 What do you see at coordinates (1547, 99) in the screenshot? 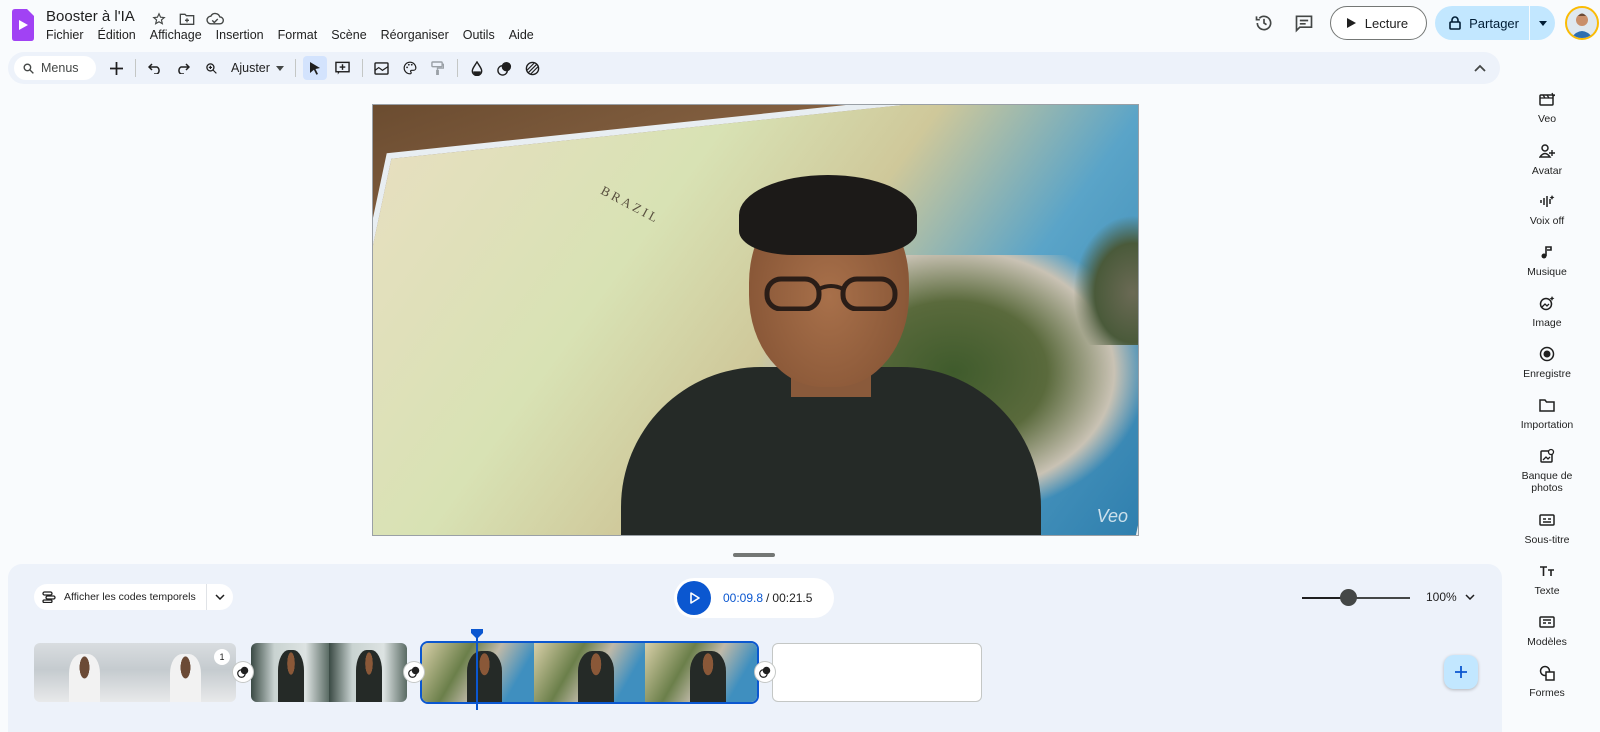
I see `veo-clip-icon` at bounding box center [1547, 99].